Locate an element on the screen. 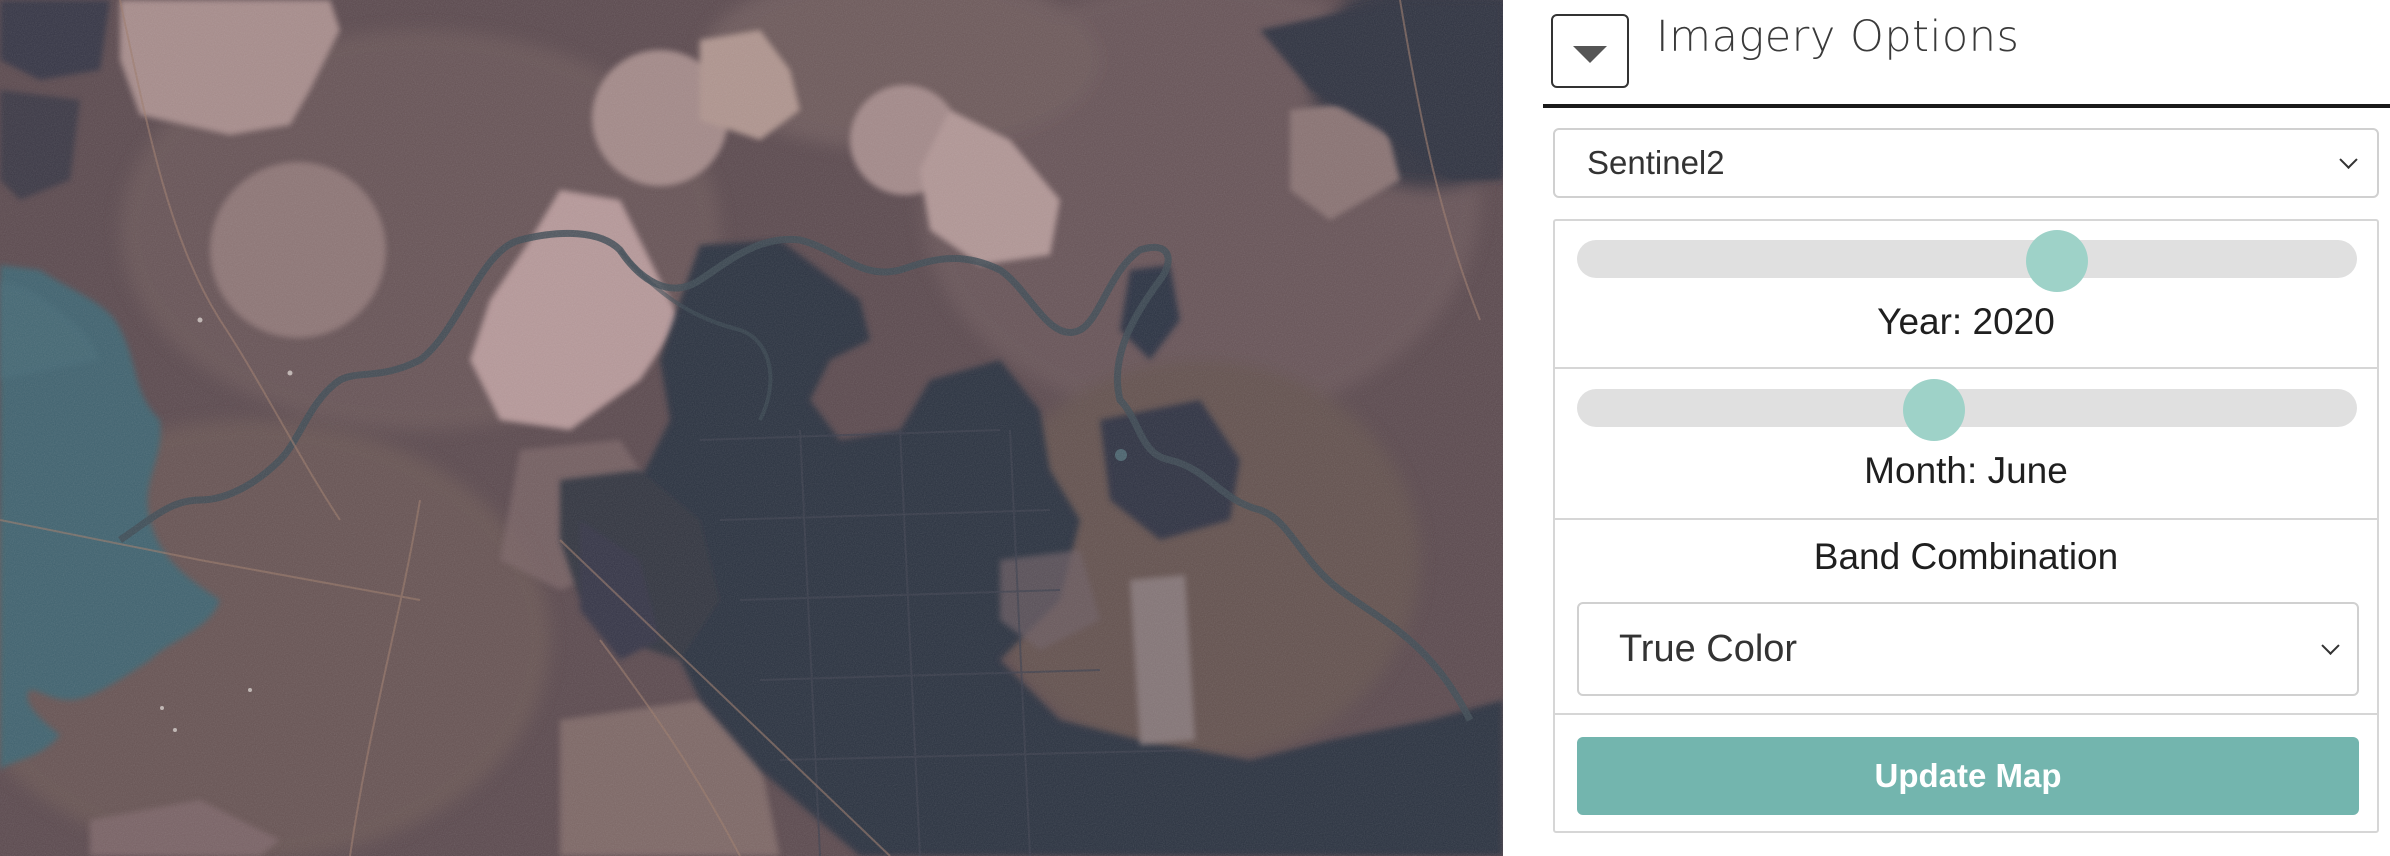 The width and height of the screenshot is (2390, 856). imagery-source-value: Sentinel2 is located at coordinates (1656, 162).